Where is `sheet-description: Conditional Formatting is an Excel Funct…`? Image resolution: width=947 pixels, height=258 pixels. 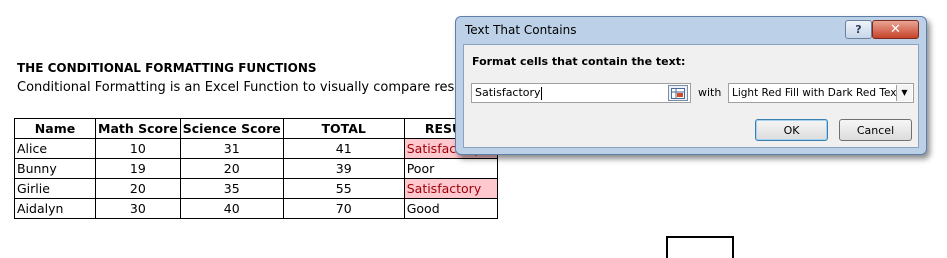
sheet-description: Conditional Formatting is an Excel Funct… is located at coordinates (254, 87).